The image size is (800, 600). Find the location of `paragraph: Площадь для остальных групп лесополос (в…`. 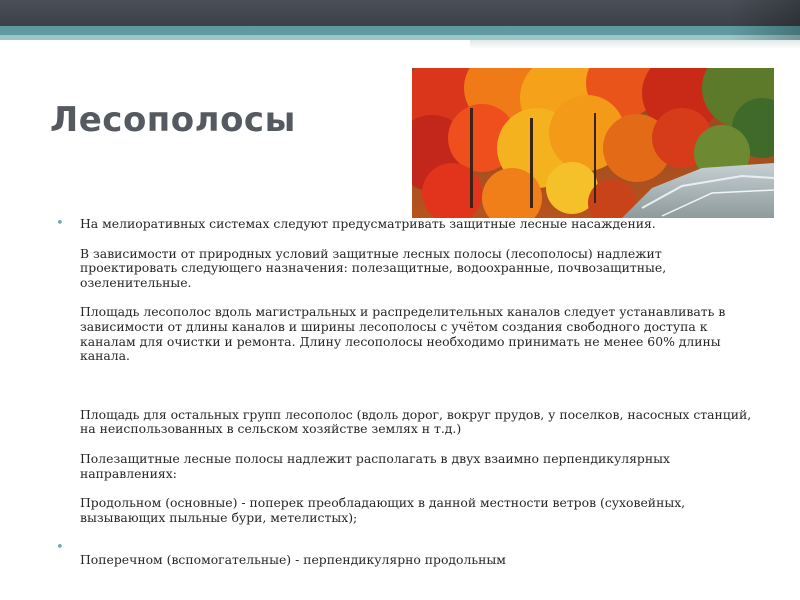

paragraph: Площадь для остальных групп лесополос (в… is located at coordinates (416, 421).